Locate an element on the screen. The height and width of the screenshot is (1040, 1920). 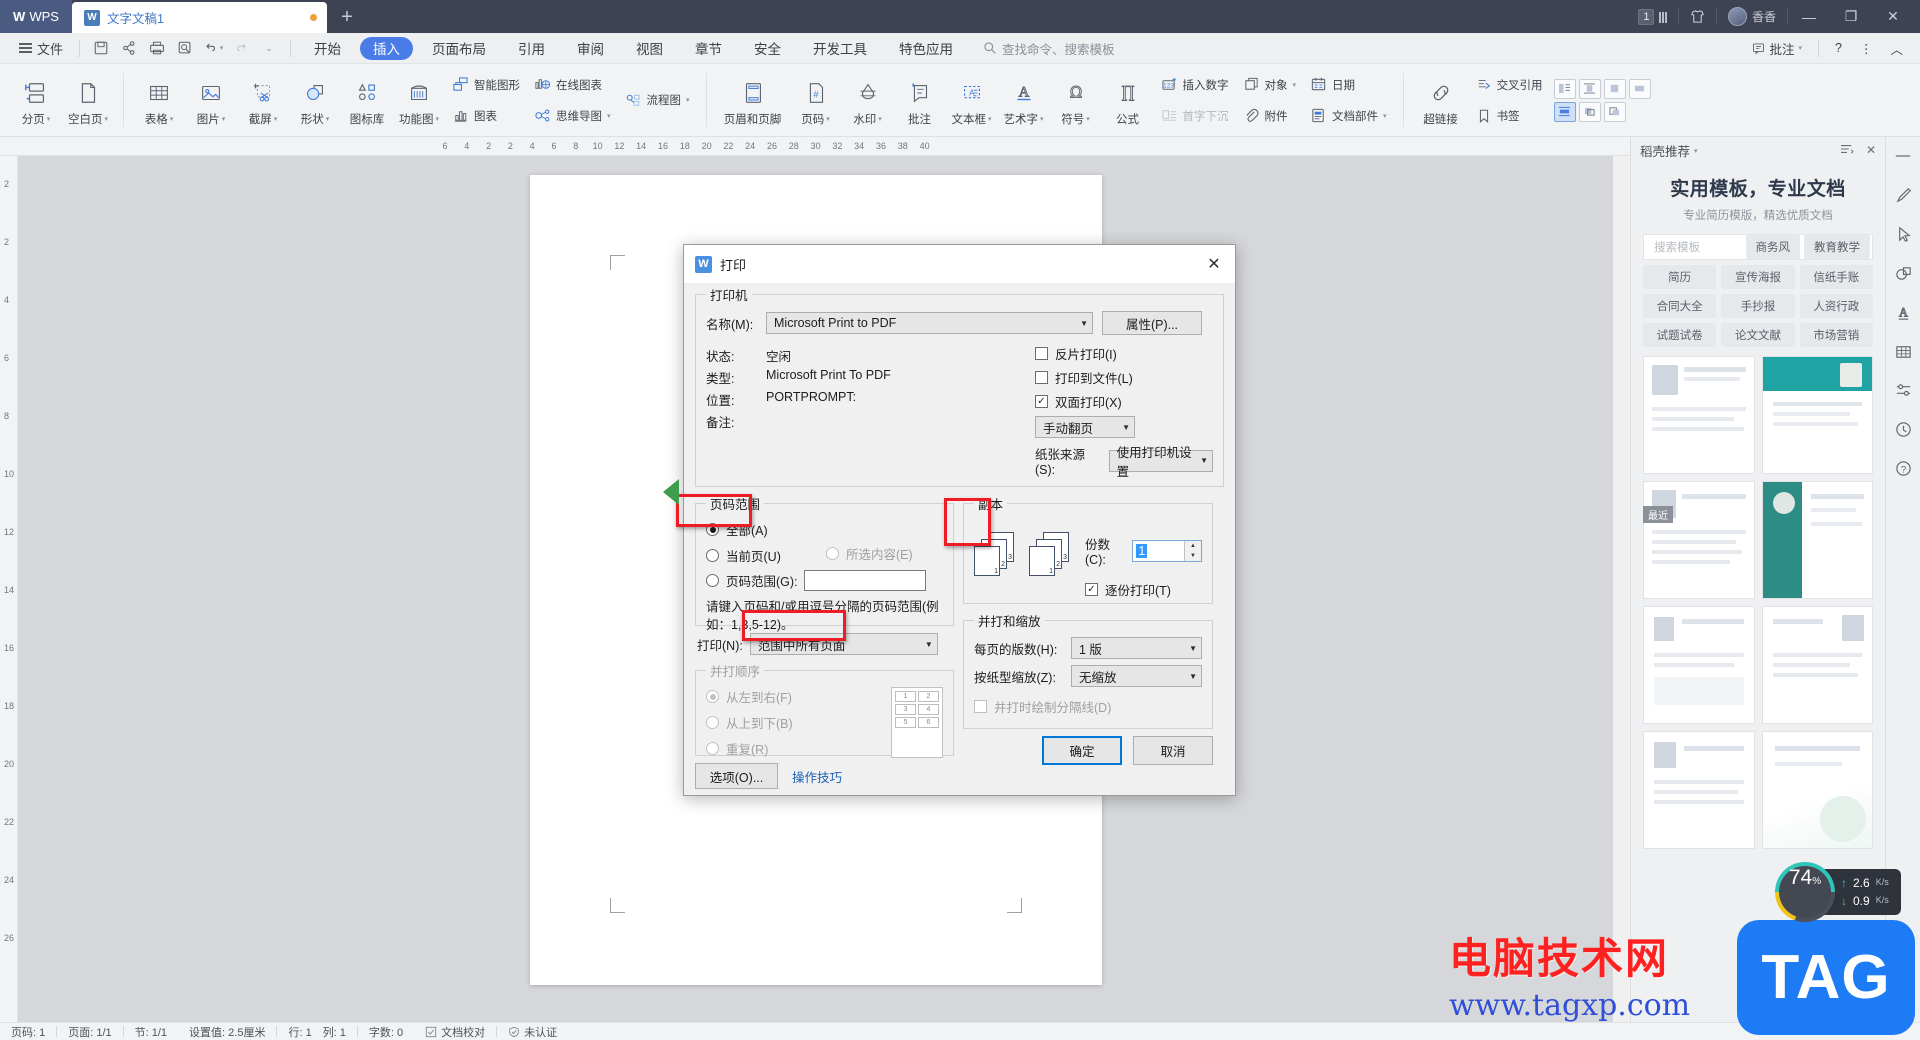
chip-hr: 人资行政 is located at coordinates (1836, 306).